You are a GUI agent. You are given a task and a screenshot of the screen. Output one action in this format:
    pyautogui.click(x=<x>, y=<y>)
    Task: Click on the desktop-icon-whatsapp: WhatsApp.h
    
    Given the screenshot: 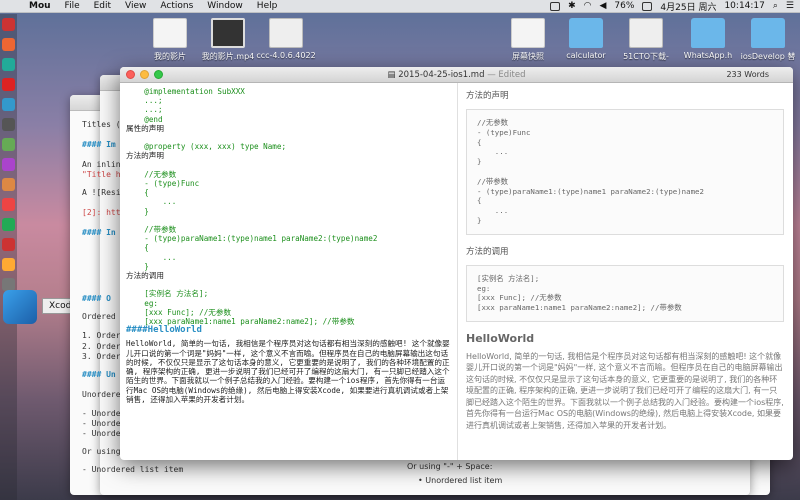 What is the action you would take?
    pyautogui.click(x=708, y=39)
    